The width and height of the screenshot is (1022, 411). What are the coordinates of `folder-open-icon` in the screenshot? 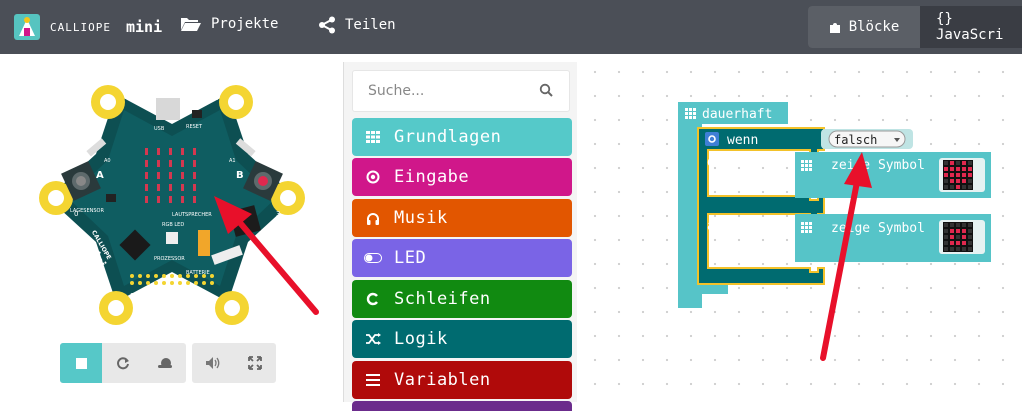 It's located at (191, 24).